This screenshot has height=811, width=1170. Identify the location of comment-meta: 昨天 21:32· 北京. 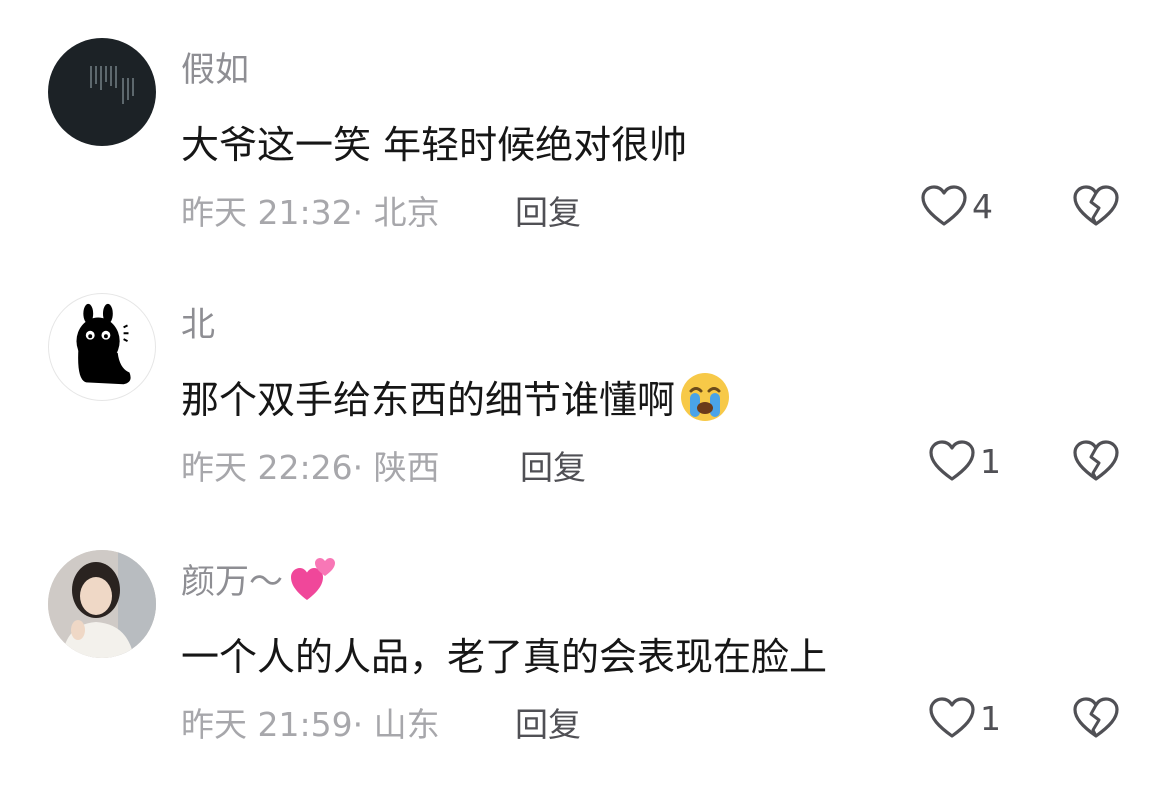
(310, 210).